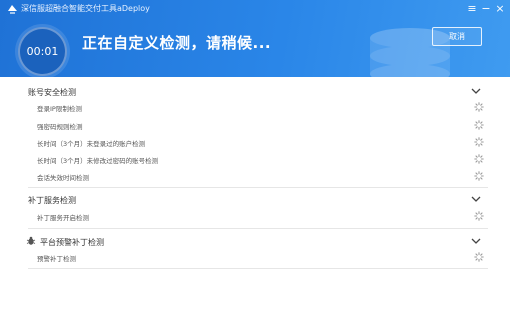 The width and height of the screenshot is (510, 332). I want to click on group-header-patch-service: 补丁服务检测, so click(258, 200).